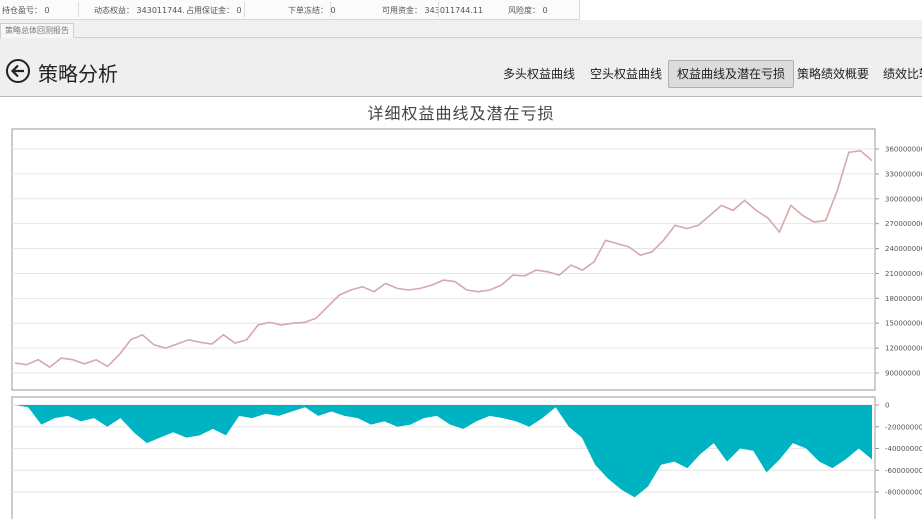  I want to click on status-margin: 占用保证金： 0, so click(214, 10).